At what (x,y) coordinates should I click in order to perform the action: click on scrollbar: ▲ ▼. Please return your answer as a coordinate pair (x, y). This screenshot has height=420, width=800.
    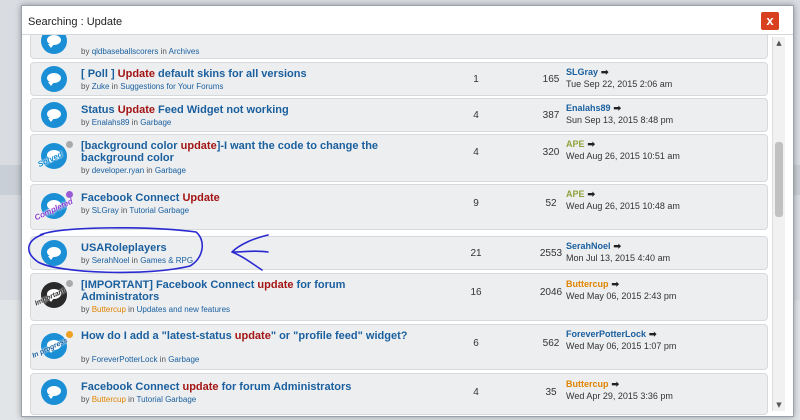
    Looking at the image, I should click on (778, 224).